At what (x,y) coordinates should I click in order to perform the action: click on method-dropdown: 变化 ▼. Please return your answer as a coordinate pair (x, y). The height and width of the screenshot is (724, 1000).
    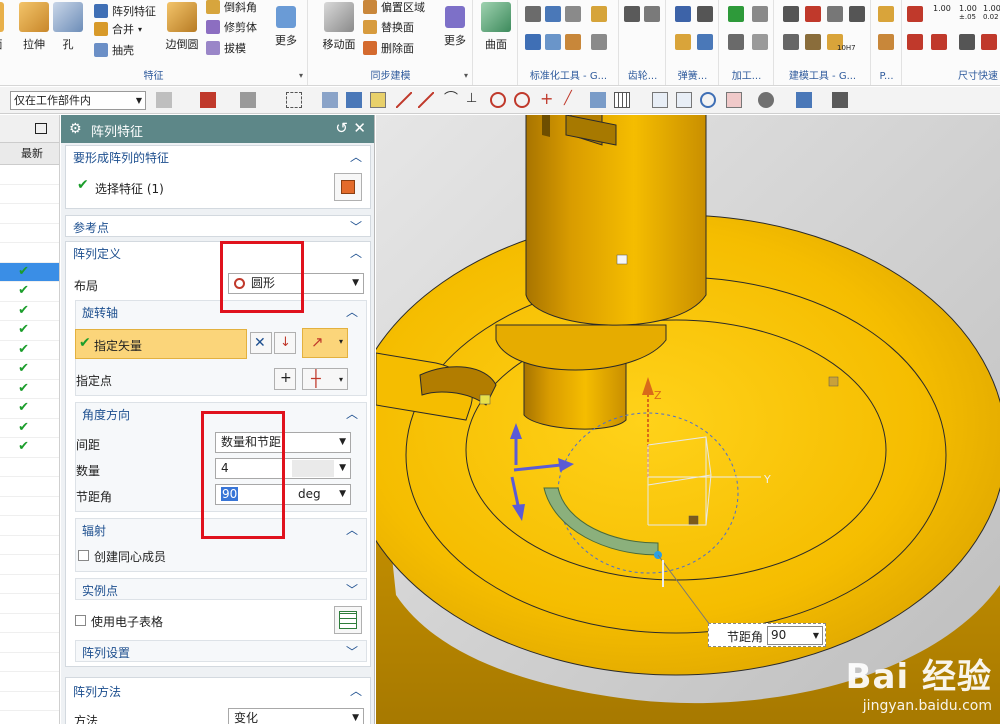
    Looking at the image, I should click on (296, 716).